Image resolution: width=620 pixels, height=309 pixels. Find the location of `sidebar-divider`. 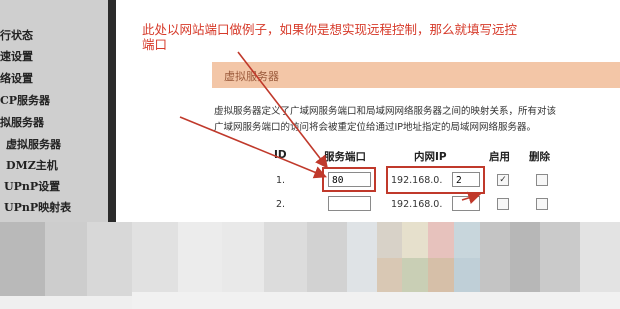

sidebar-divider is located at coordinates (112, 111).